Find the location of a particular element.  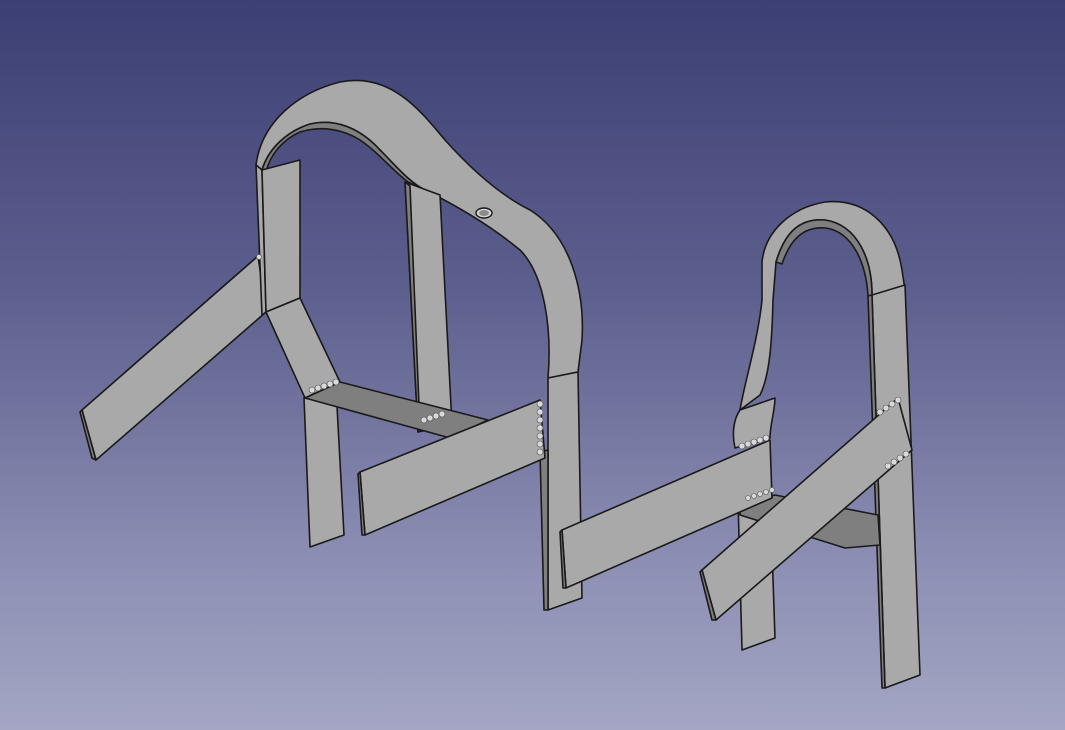

left-frame-rear-leg is located at coordinates (324, 467).